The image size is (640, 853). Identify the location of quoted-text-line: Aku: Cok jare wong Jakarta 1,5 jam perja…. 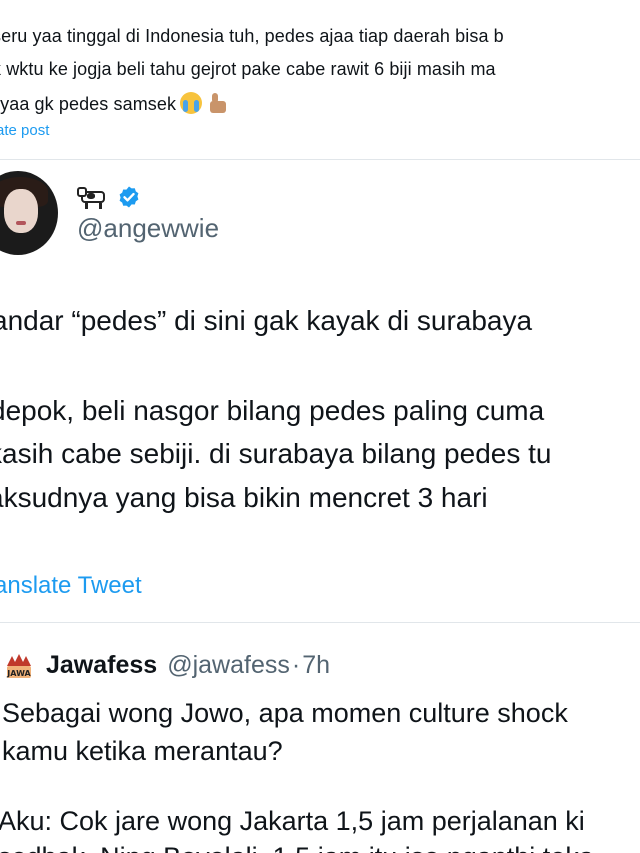
(292, 821).